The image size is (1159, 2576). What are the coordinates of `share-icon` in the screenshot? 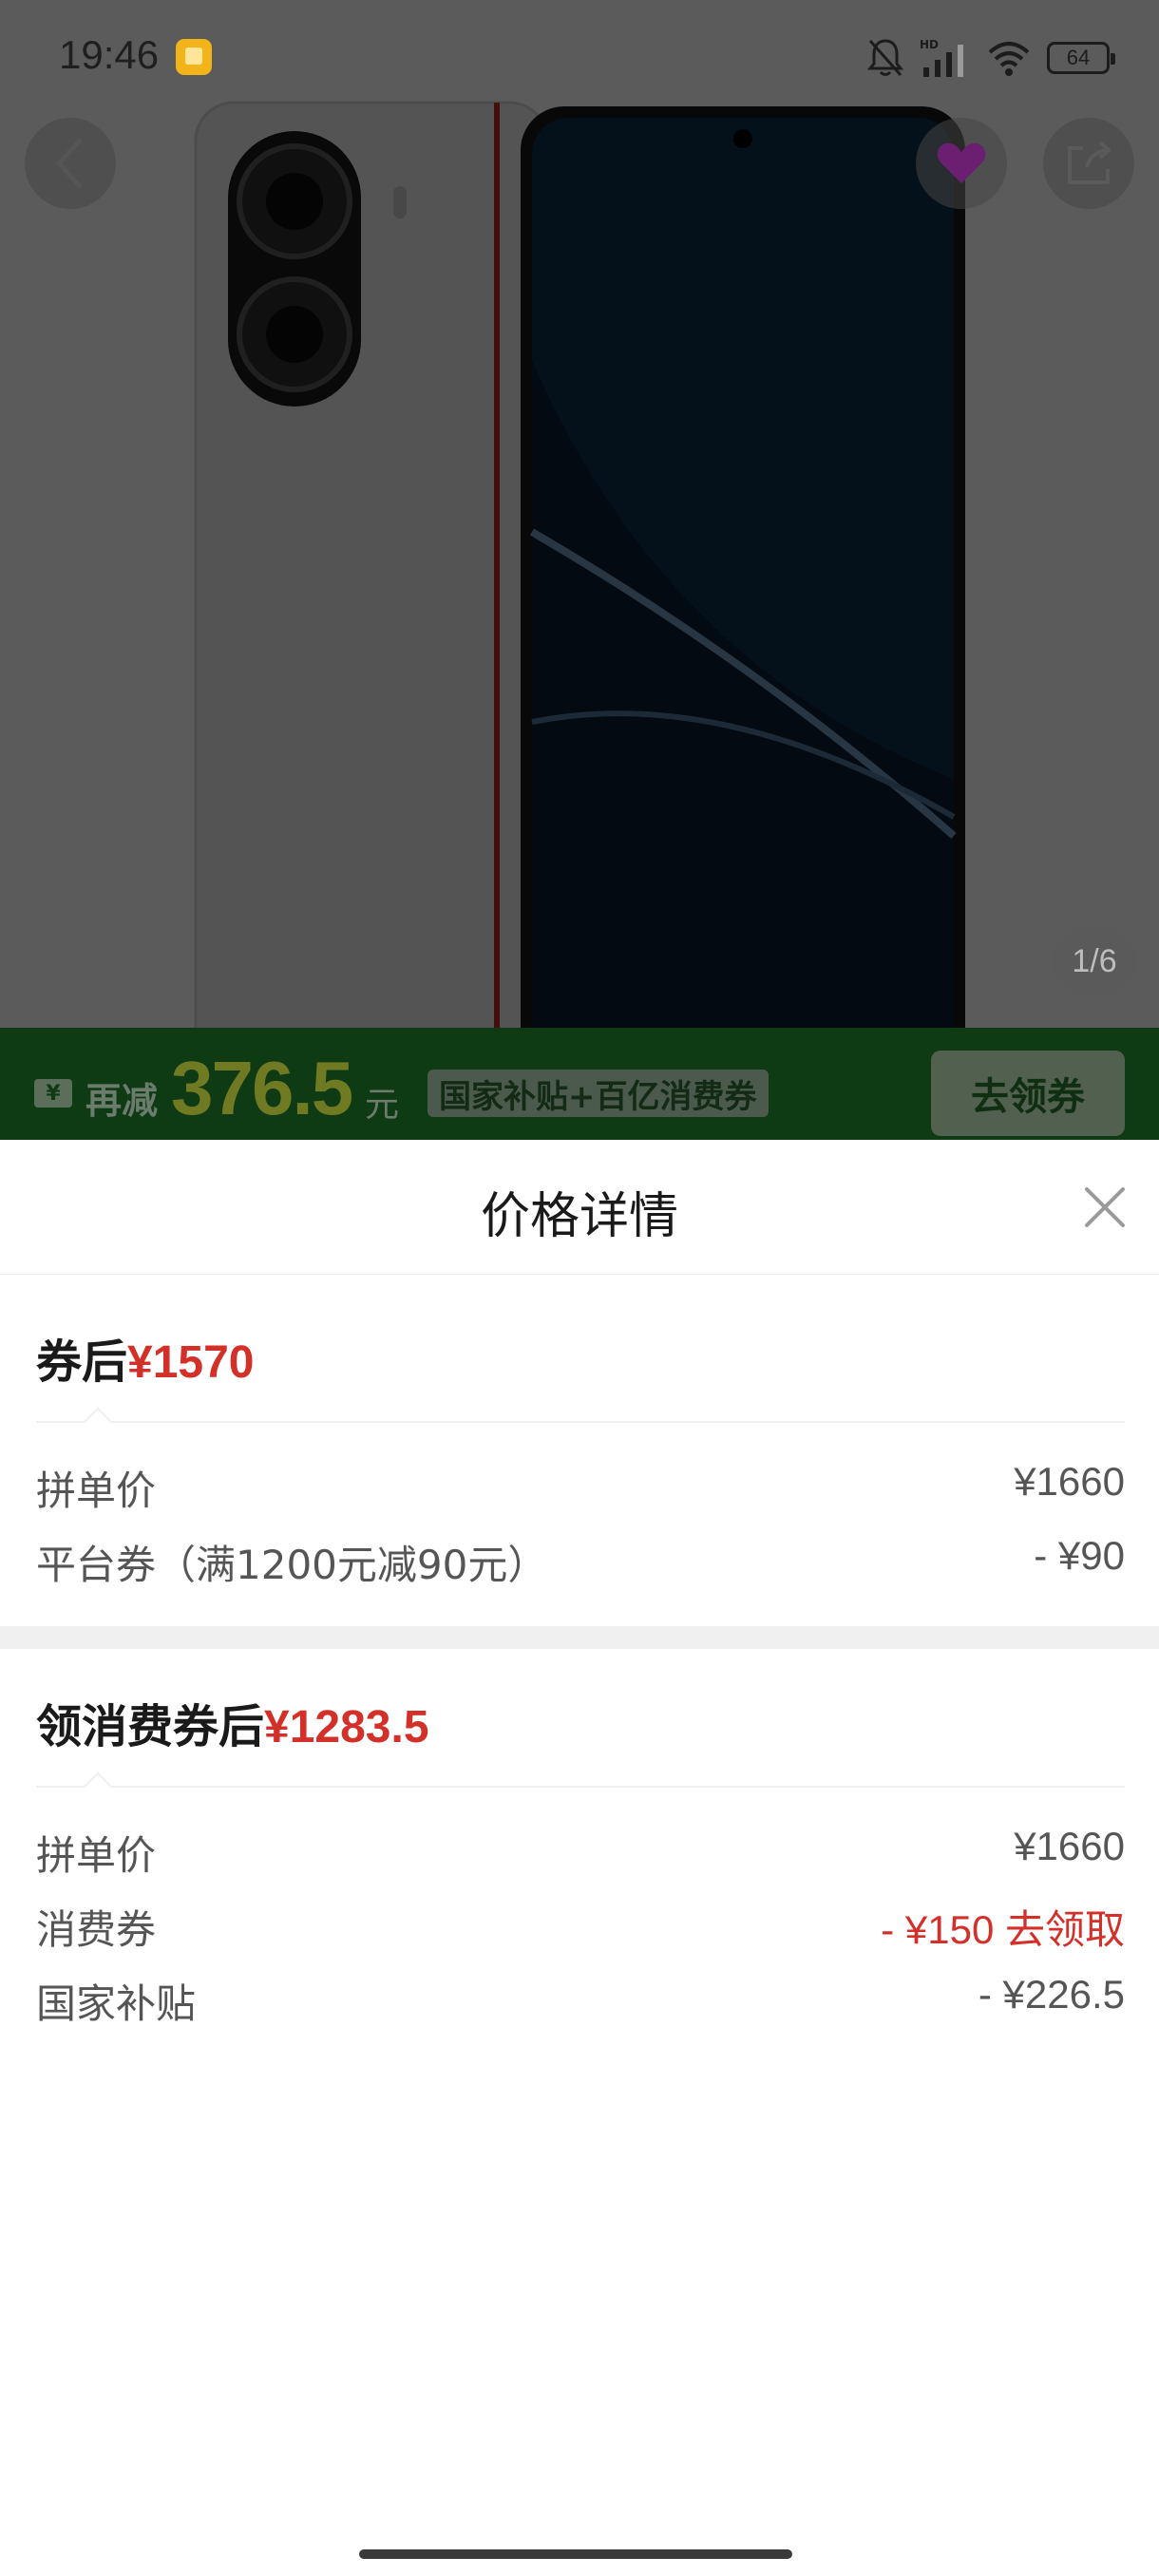 It's located at (1089, 162).